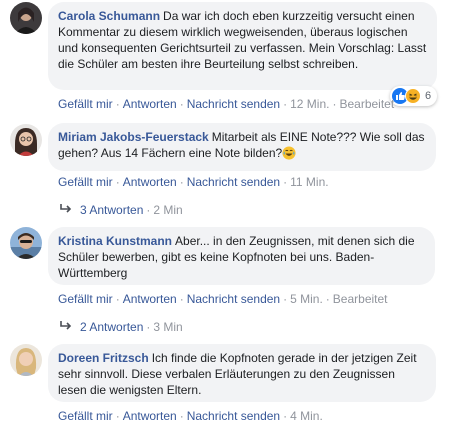  Describe the element at coordinates (115, 241) in the screenshot. I see `comment-author: Kristina Kunstmann` at that location.